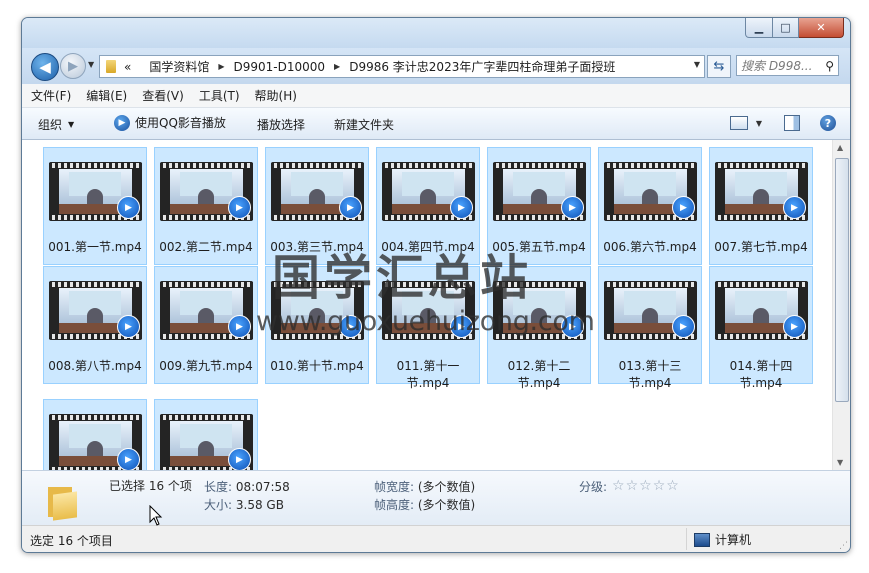  Describe the element at coordinates (111, 66) in the screenshot. I see `folder-icon` at that location.